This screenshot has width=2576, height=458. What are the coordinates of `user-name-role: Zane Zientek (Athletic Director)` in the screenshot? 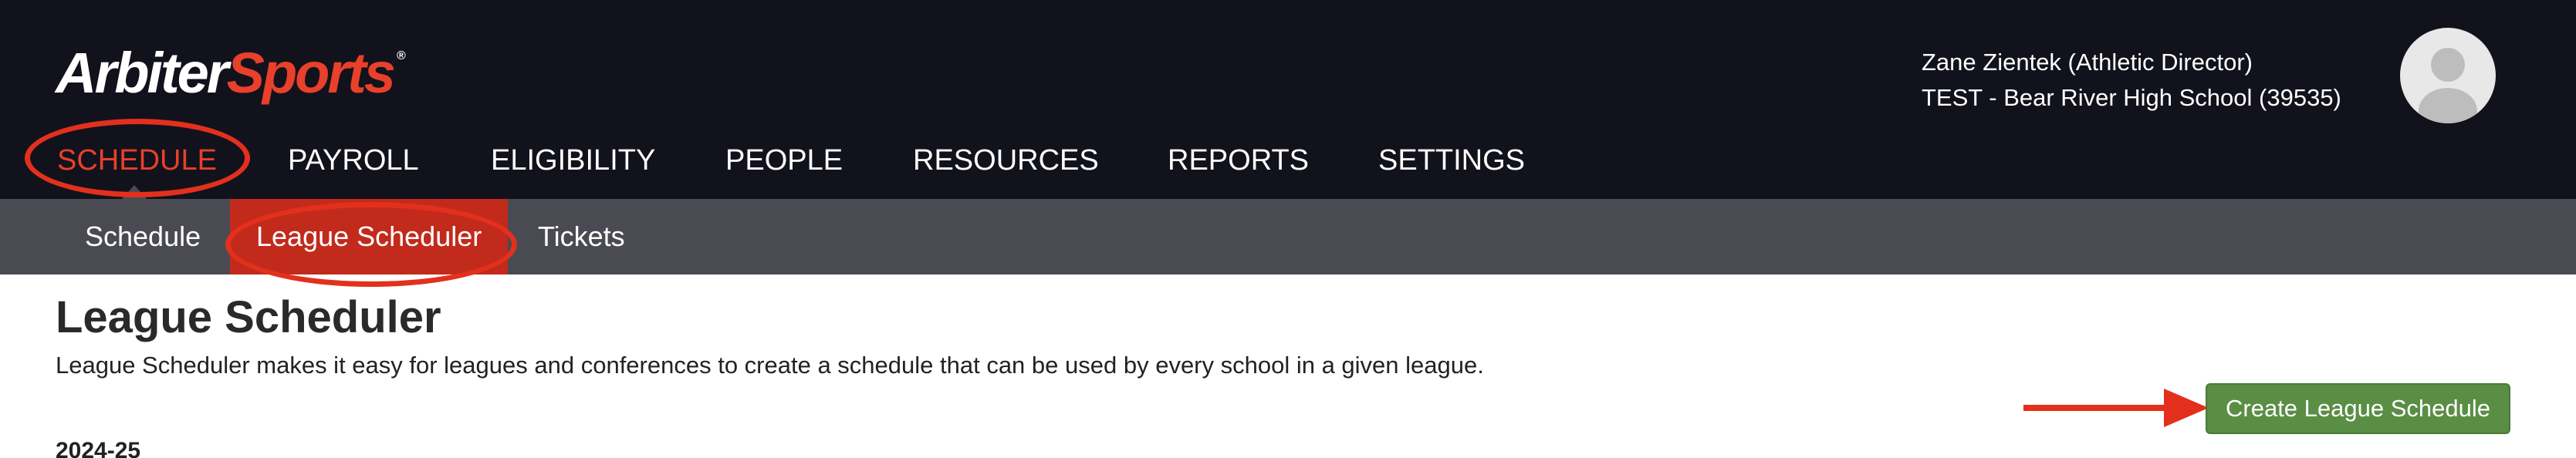 It's located at (2087, 63).